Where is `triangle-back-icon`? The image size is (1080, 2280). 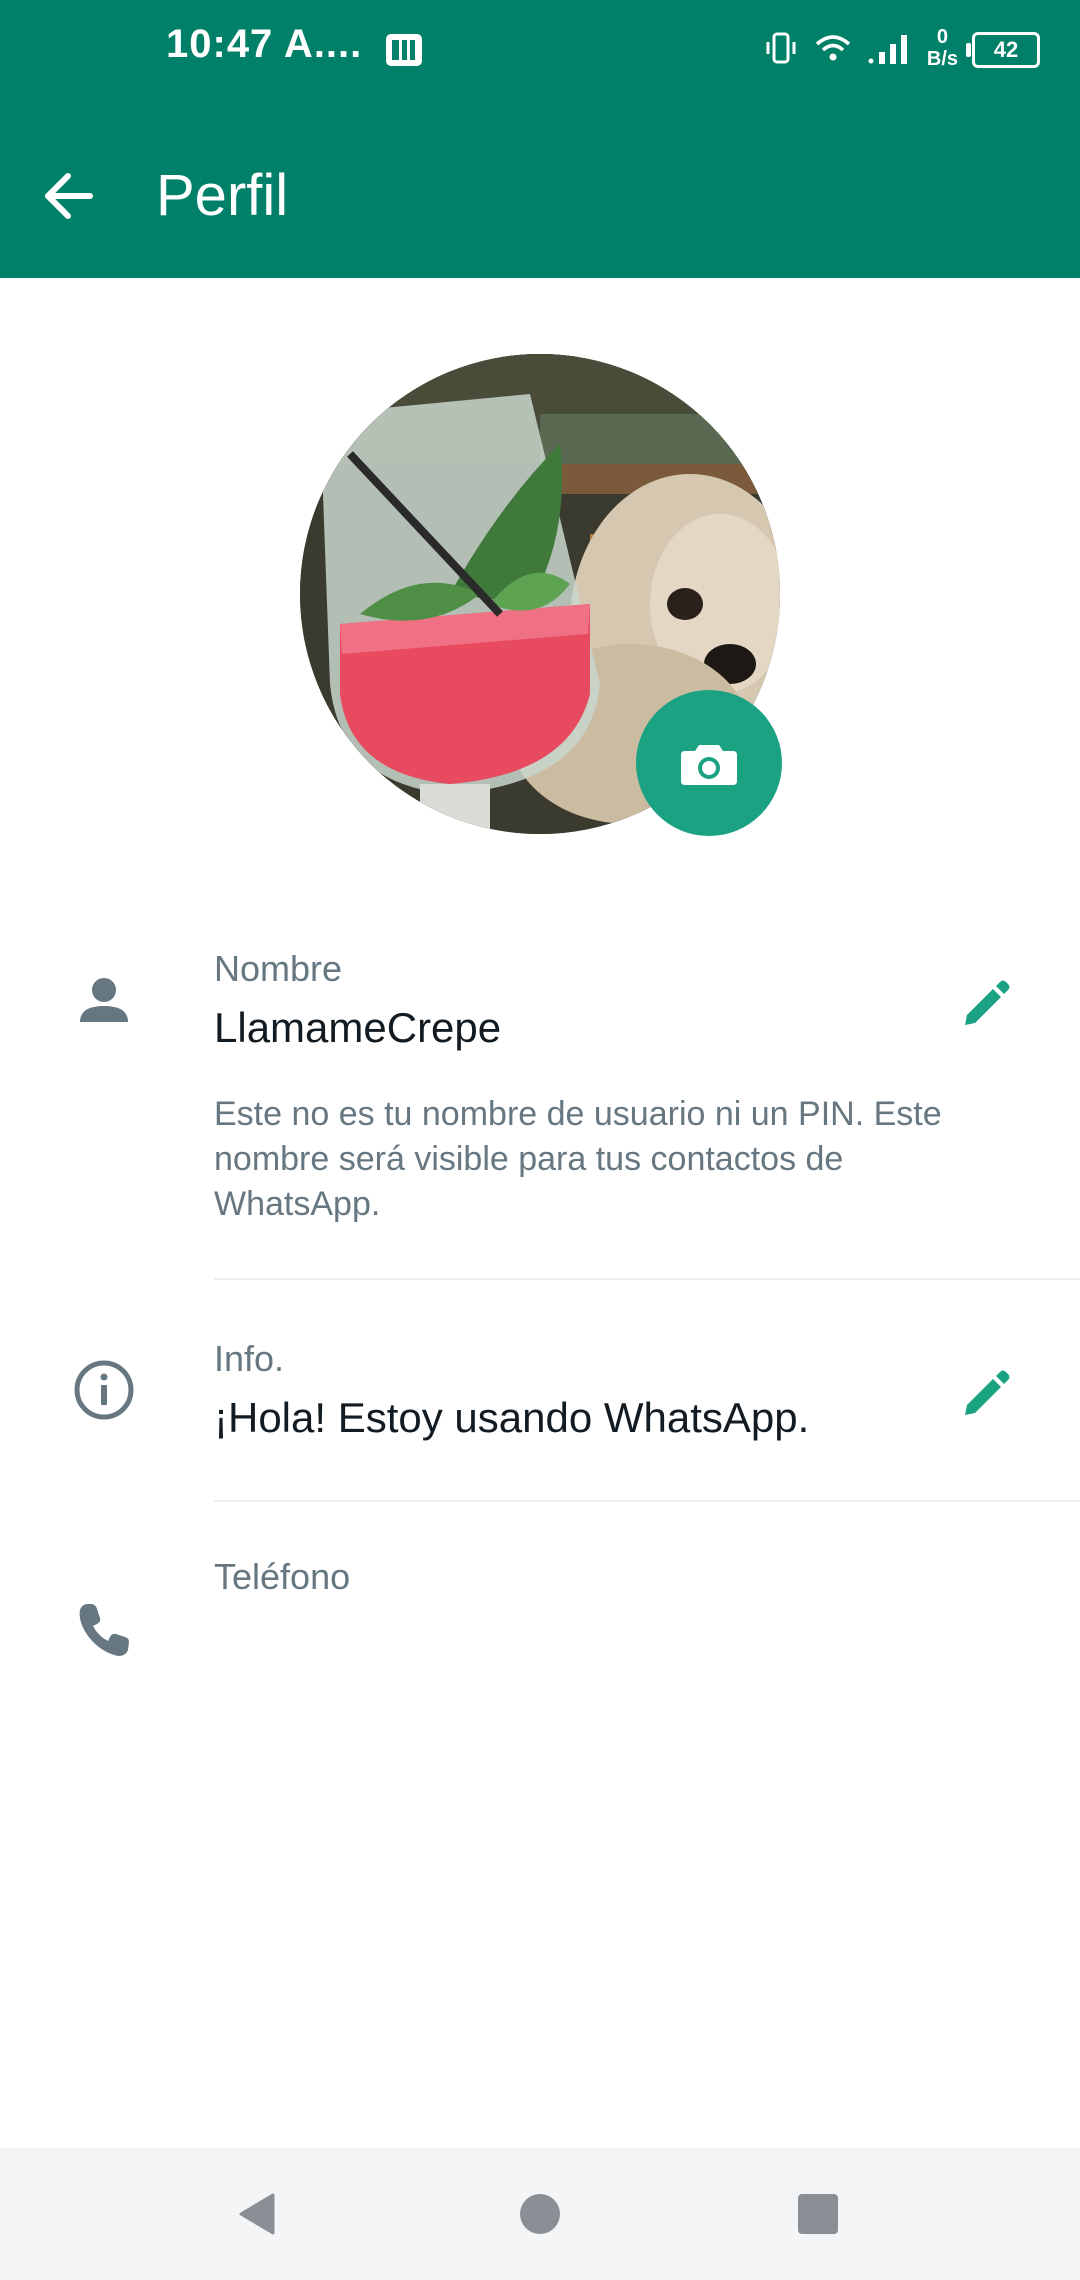 triangle-back-icon is located at coordinates (257, 2214).